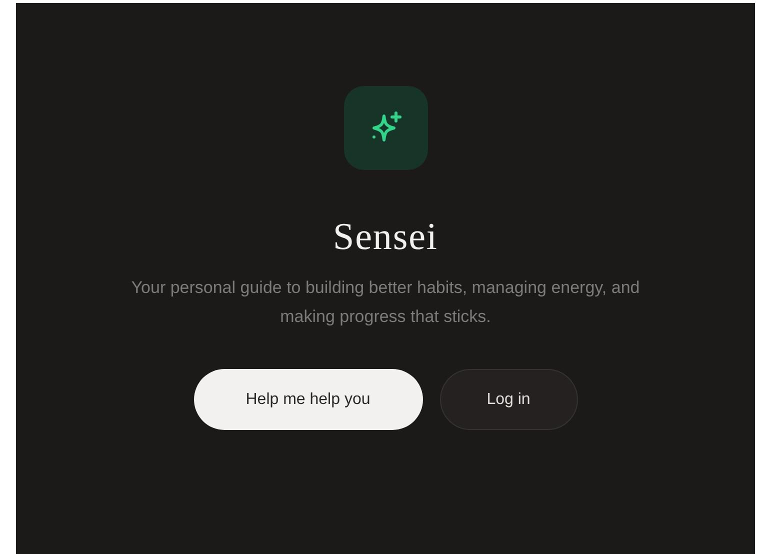  What do you see at coordinates (308, 399) in the screenshot?
I see `help-button: Help me help you` at bounding box center [308, 399].